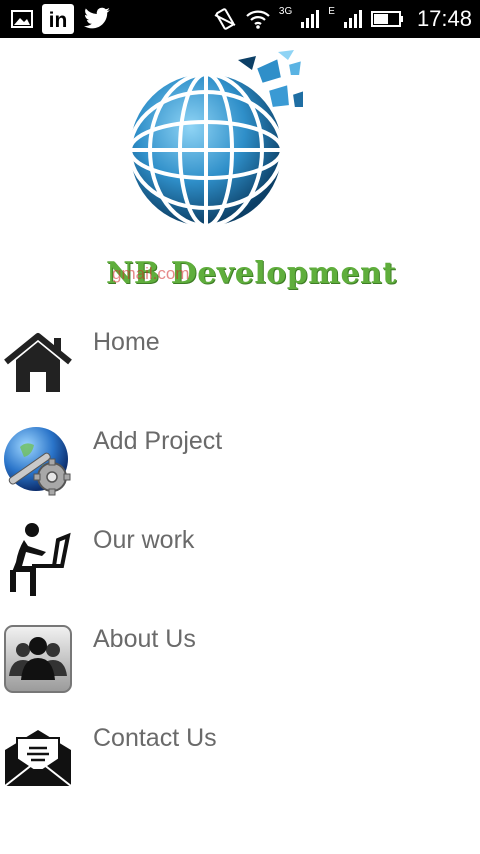 The width and height of the screenshot is (480, 854). I want to click on menu-item-our-work: Our work, so click(240, 565).